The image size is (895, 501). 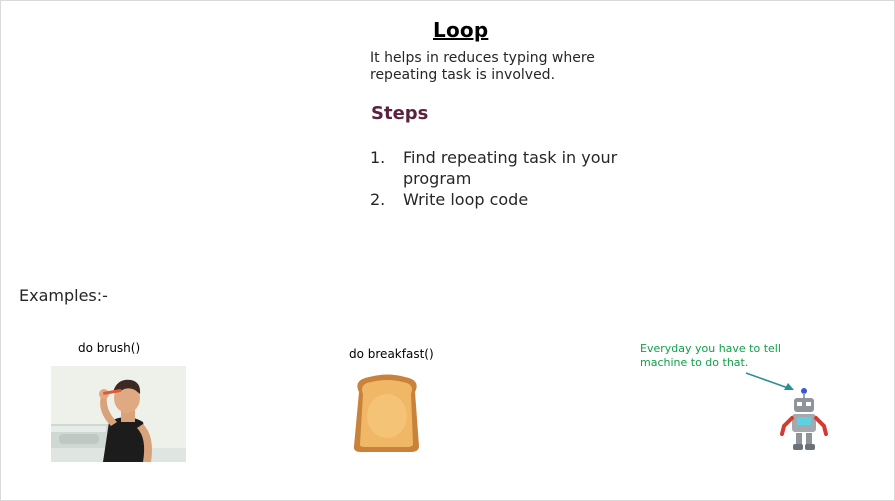 I want to click on brush-caption: do brush(), so click(x=109, y=348).